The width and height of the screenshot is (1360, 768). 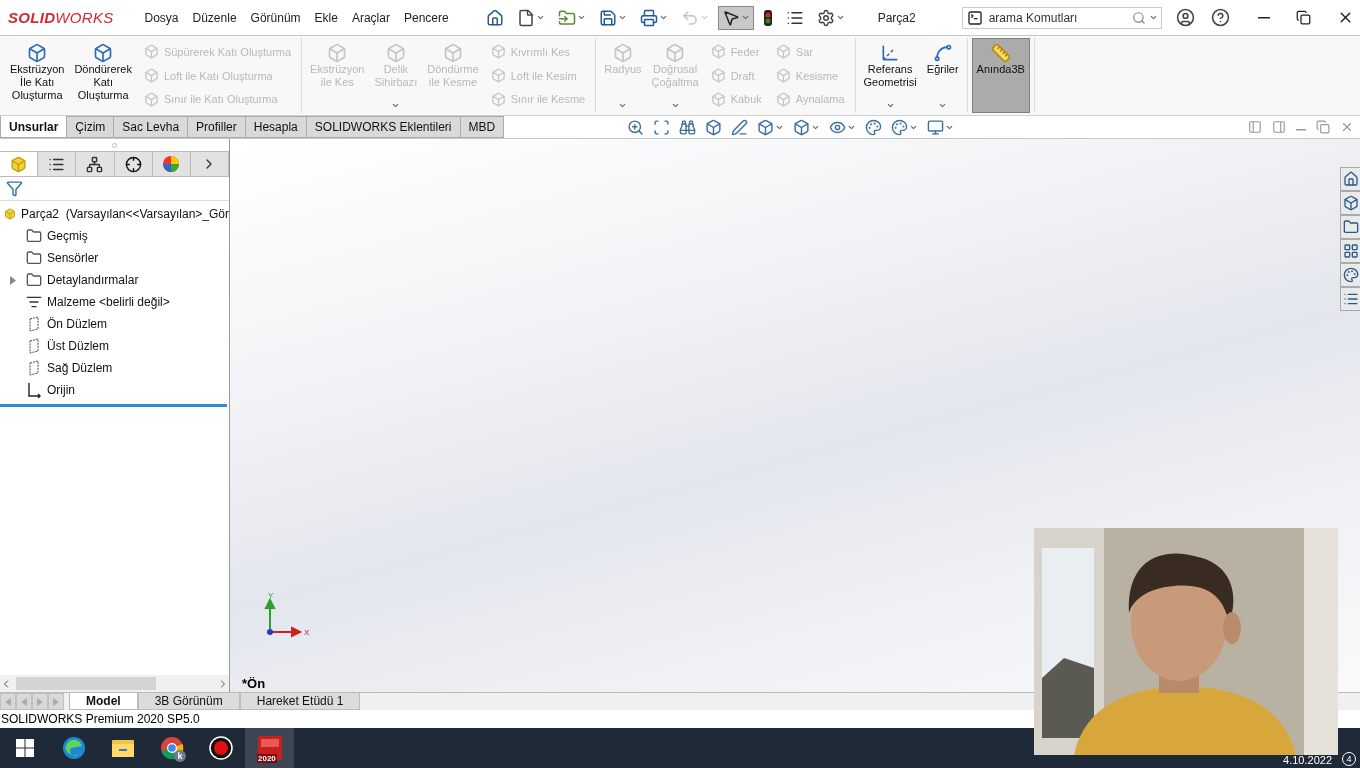 What do you see at coordinates (1000, 53) in the screenshot?
I see `ruler-icon` at bounding box center [1000, 53].